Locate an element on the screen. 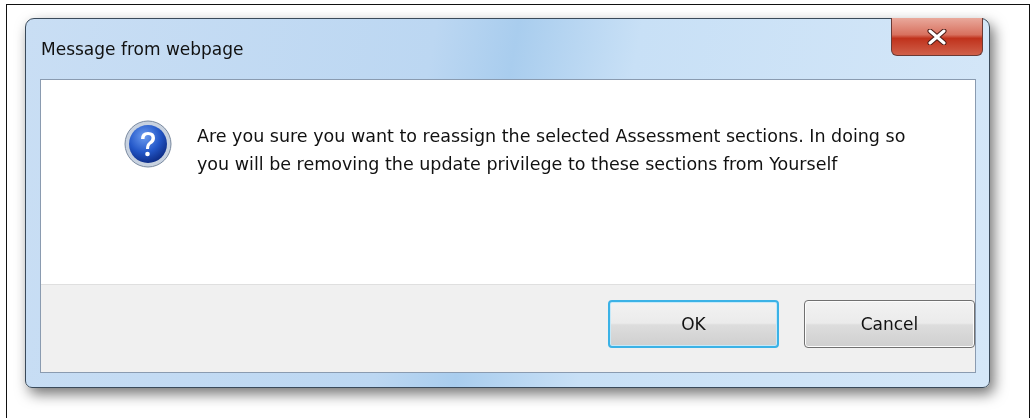 This screenshot has width=1033, height=418. ok-button: OK is located at coordinates (693, 324).